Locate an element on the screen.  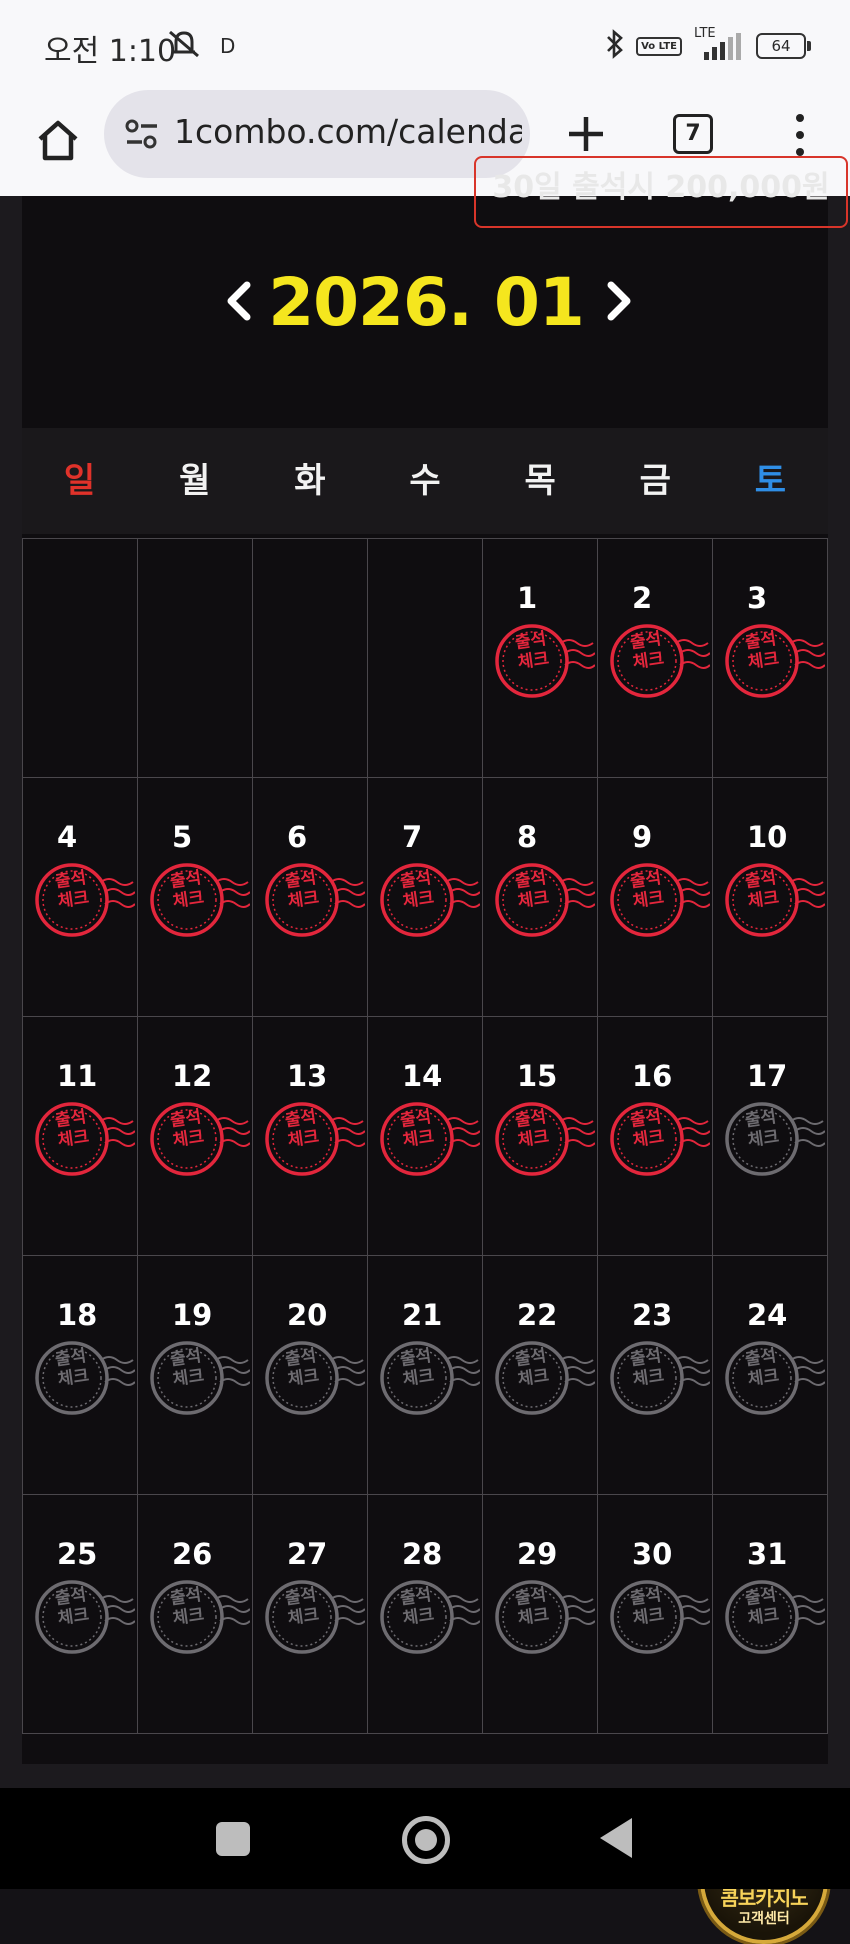
weekday-fri: 금 is located at coordinates (655, 481).